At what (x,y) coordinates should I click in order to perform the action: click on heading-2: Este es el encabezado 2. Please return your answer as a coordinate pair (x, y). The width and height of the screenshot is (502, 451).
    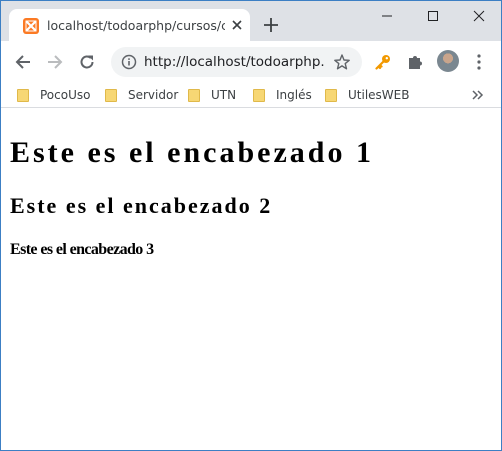
    Looking at the image, I should click on (141, 205).